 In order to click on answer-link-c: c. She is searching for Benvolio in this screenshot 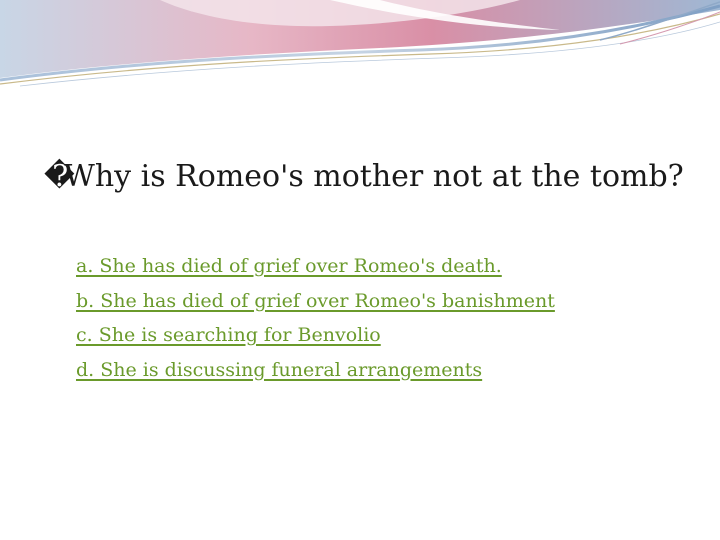, I will do `click(228, 335)`.